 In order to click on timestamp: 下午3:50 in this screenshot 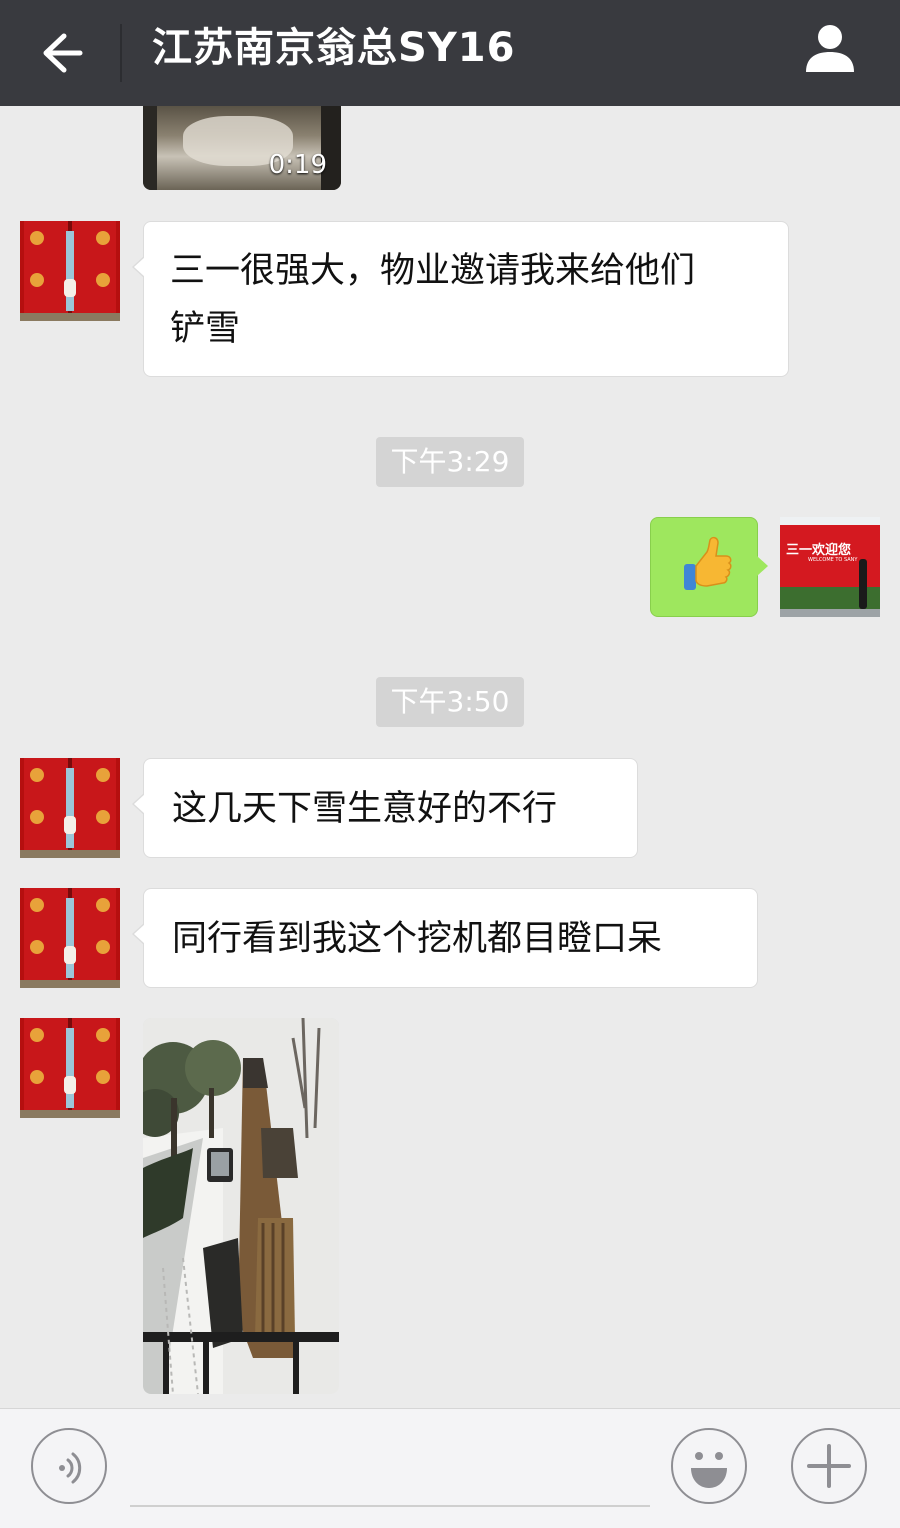, I will do `click(450, 702)`.